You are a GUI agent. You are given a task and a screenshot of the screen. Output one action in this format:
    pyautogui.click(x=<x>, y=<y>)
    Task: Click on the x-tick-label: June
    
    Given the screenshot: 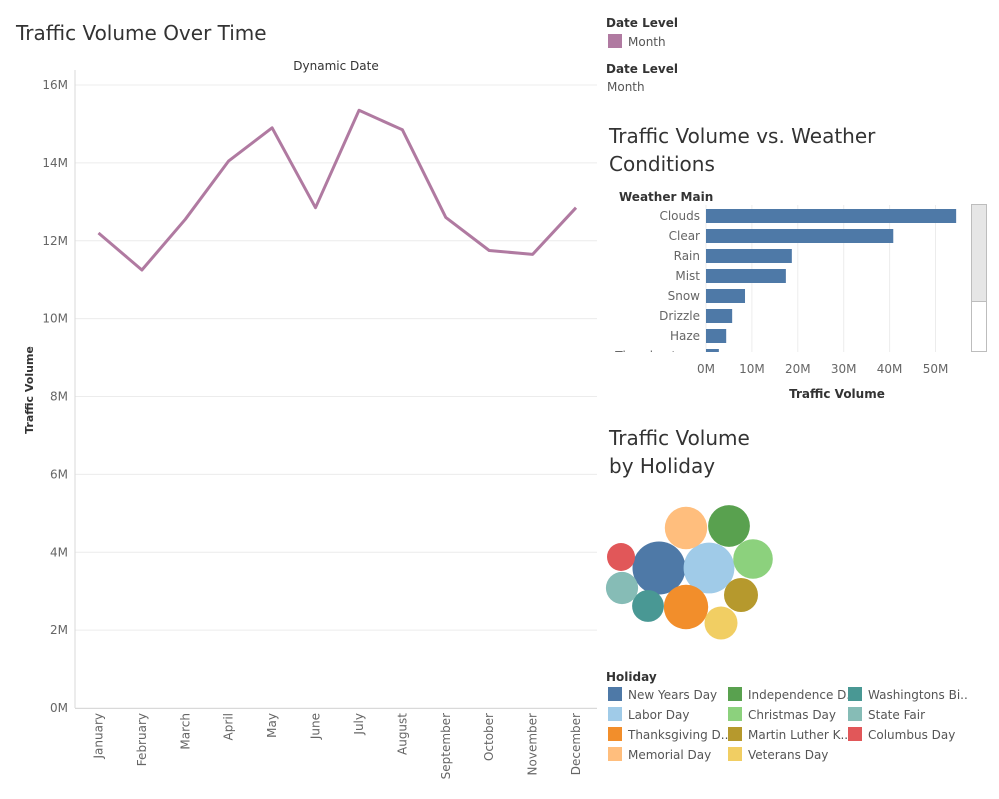 What is the action you would take?
    pyautogui.click(x=316, y=726)
    